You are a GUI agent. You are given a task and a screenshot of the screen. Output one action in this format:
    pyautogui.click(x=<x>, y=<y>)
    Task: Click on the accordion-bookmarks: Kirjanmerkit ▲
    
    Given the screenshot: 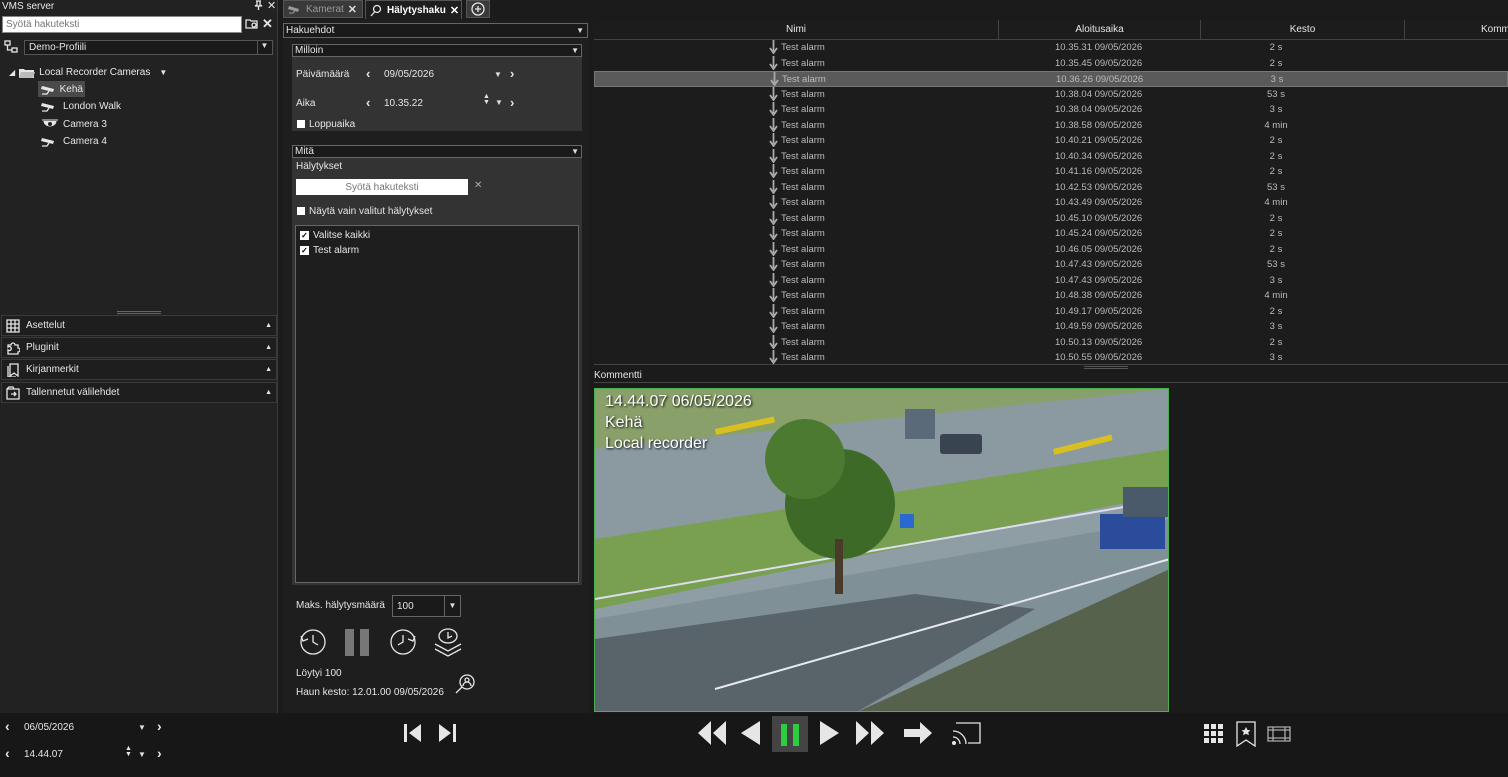 What is the action you would take?
    pyautogui.click(x=139, y=369)
    